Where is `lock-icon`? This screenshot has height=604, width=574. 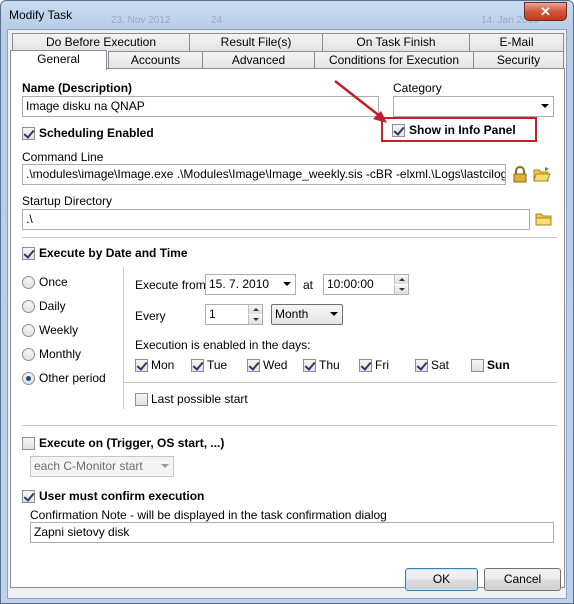 lock-icon is located at coordinates (520, 174).